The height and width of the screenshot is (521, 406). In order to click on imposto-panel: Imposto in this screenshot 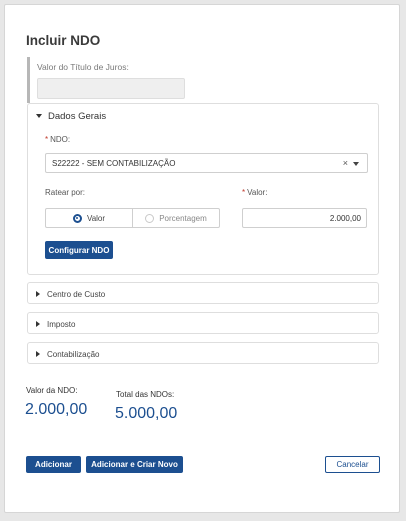, I will do `click(203, 323)`.